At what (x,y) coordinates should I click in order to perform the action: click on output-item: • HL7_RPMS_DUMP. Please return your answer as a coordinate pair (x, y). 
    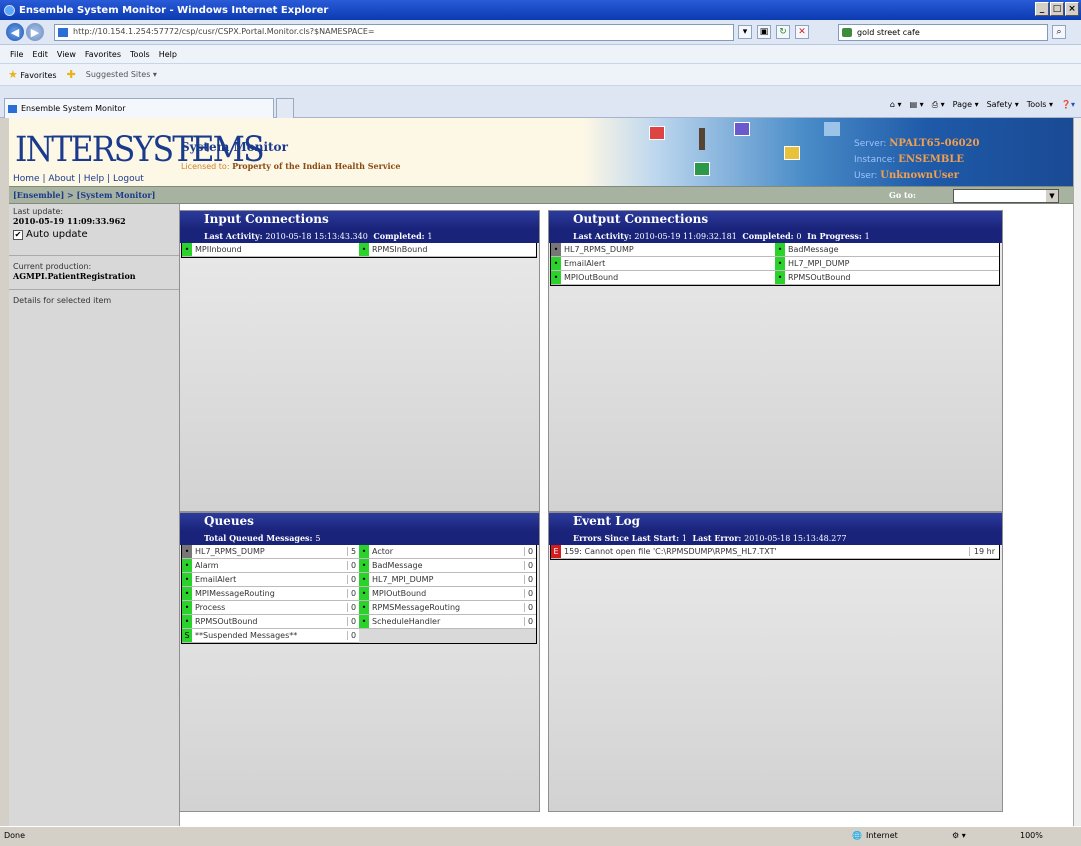
    Looking at the image, I should click on (663, 250).